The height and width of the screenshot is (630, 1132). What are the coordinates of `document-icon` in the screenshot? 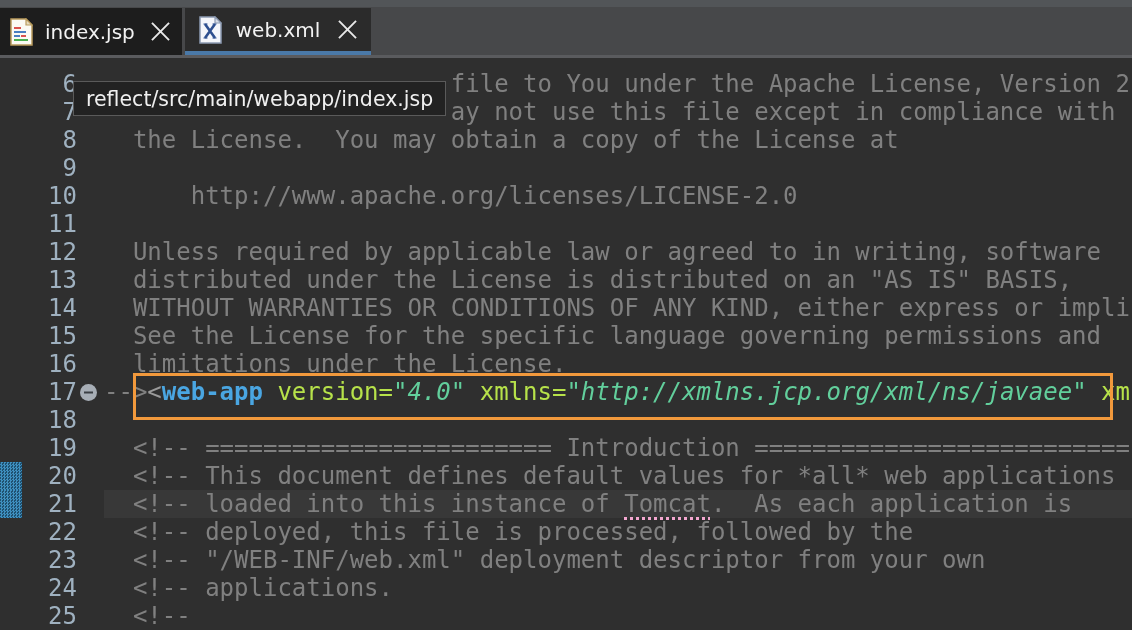 It's located at (21, 31).